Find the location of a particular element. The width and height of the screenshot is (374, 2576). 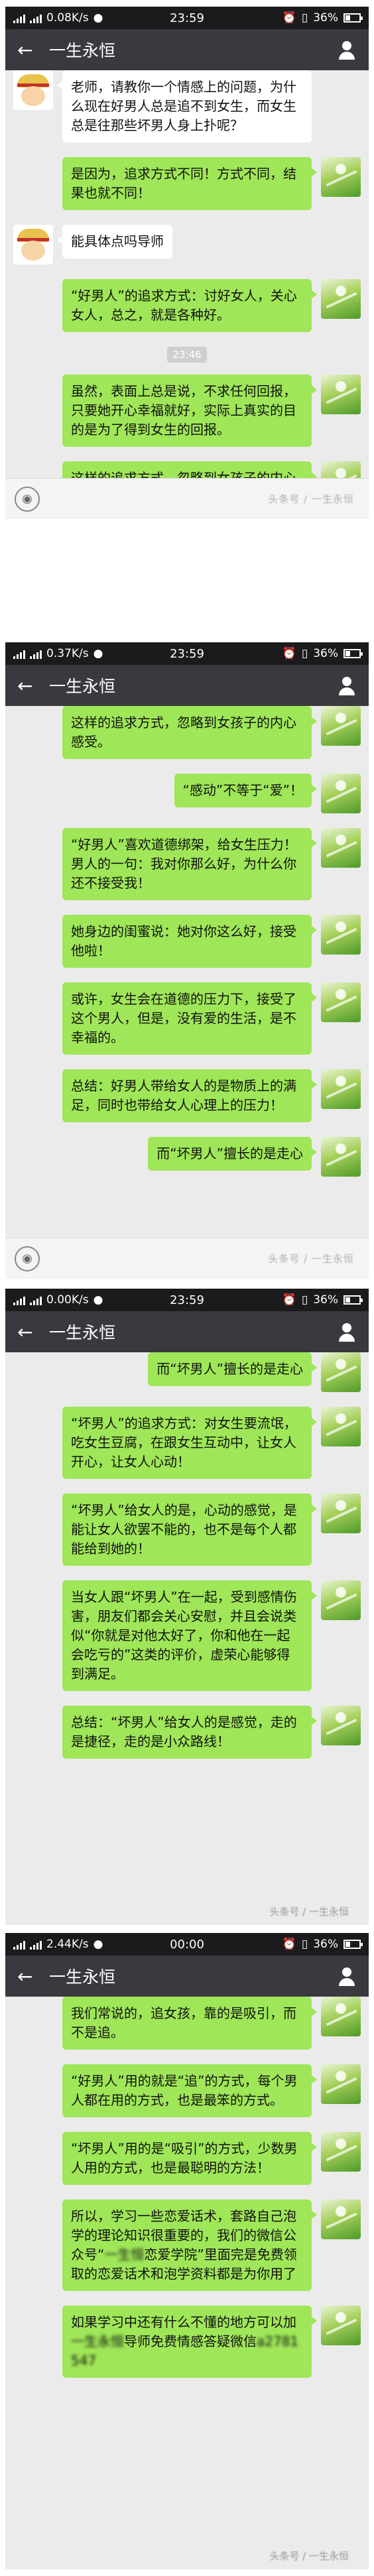

message-row: “好男人”用的就是“追”的方式，每个男人都在用的方式，也是最笨的方式。 is located at coordinates (187, 2090).